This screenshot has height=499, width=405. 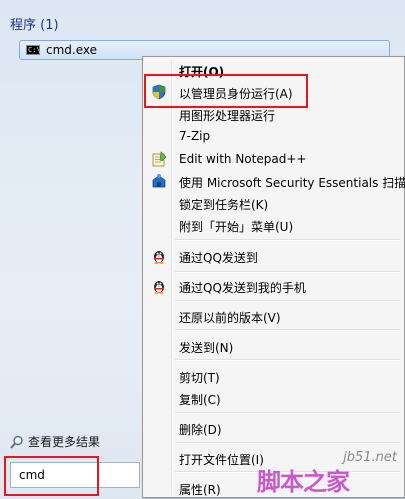 What do you see at coordinates (159, 181) in the screenshot?
I see `security-essentials-icon` at bounding box center [159, 181].